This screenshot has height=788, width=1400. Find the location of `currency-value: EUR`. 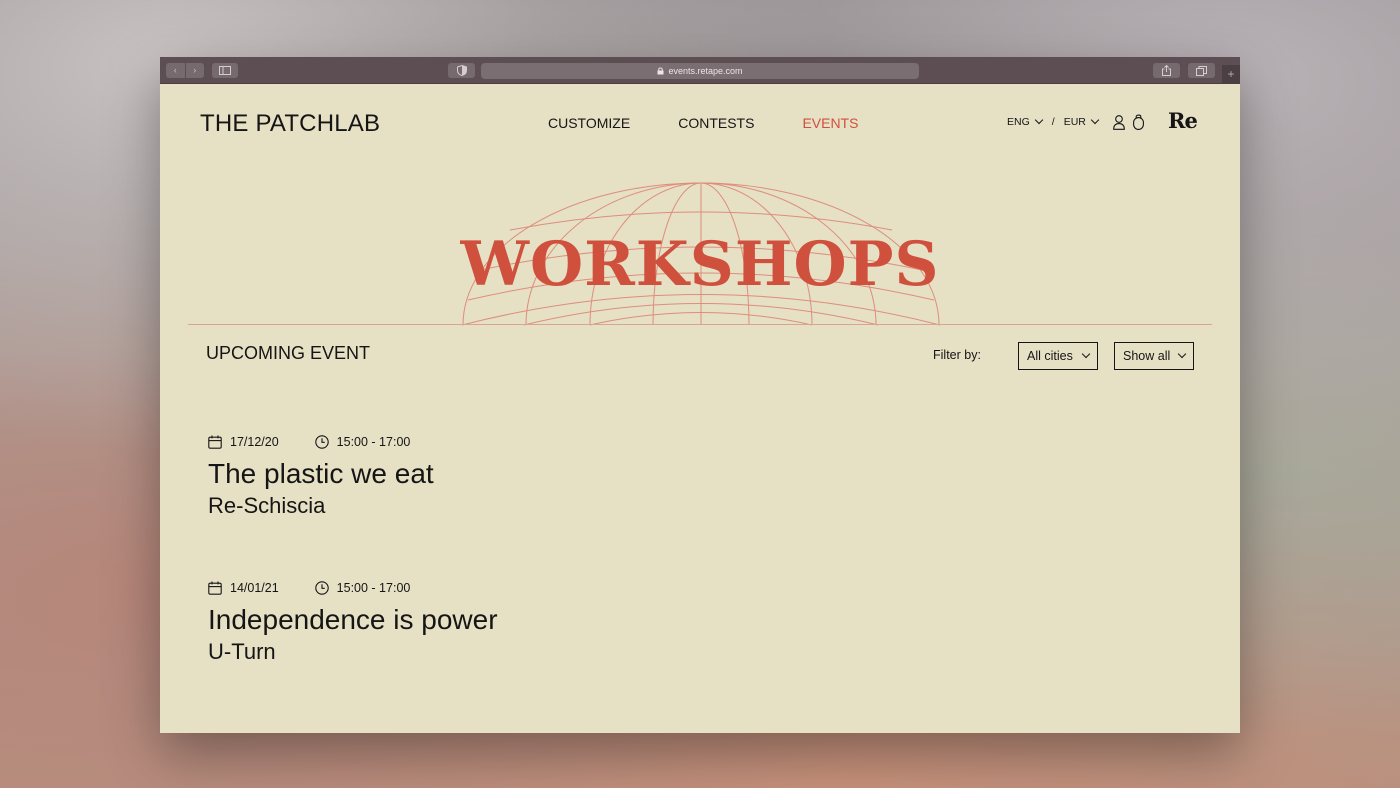

currency-value: EUR is located at coordinates (1074, 122).